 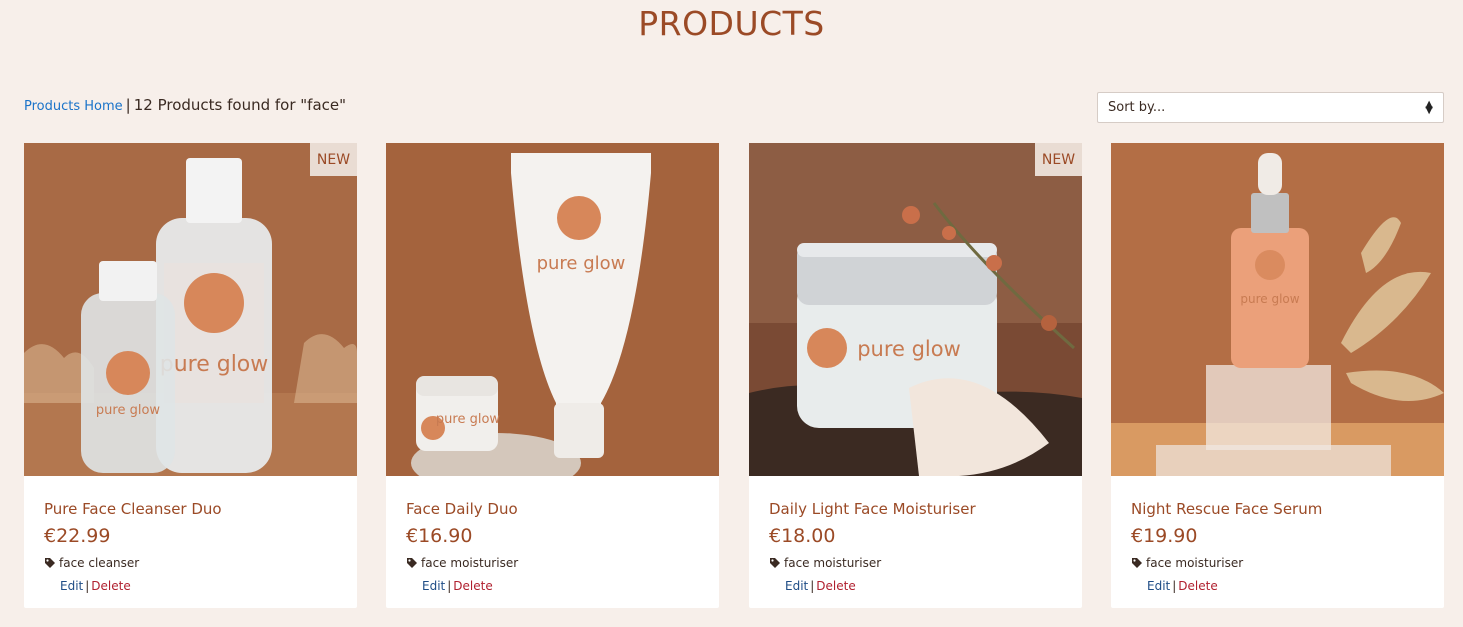 I want to click on product-tag: face cleanser, so click(x=190, y=563).